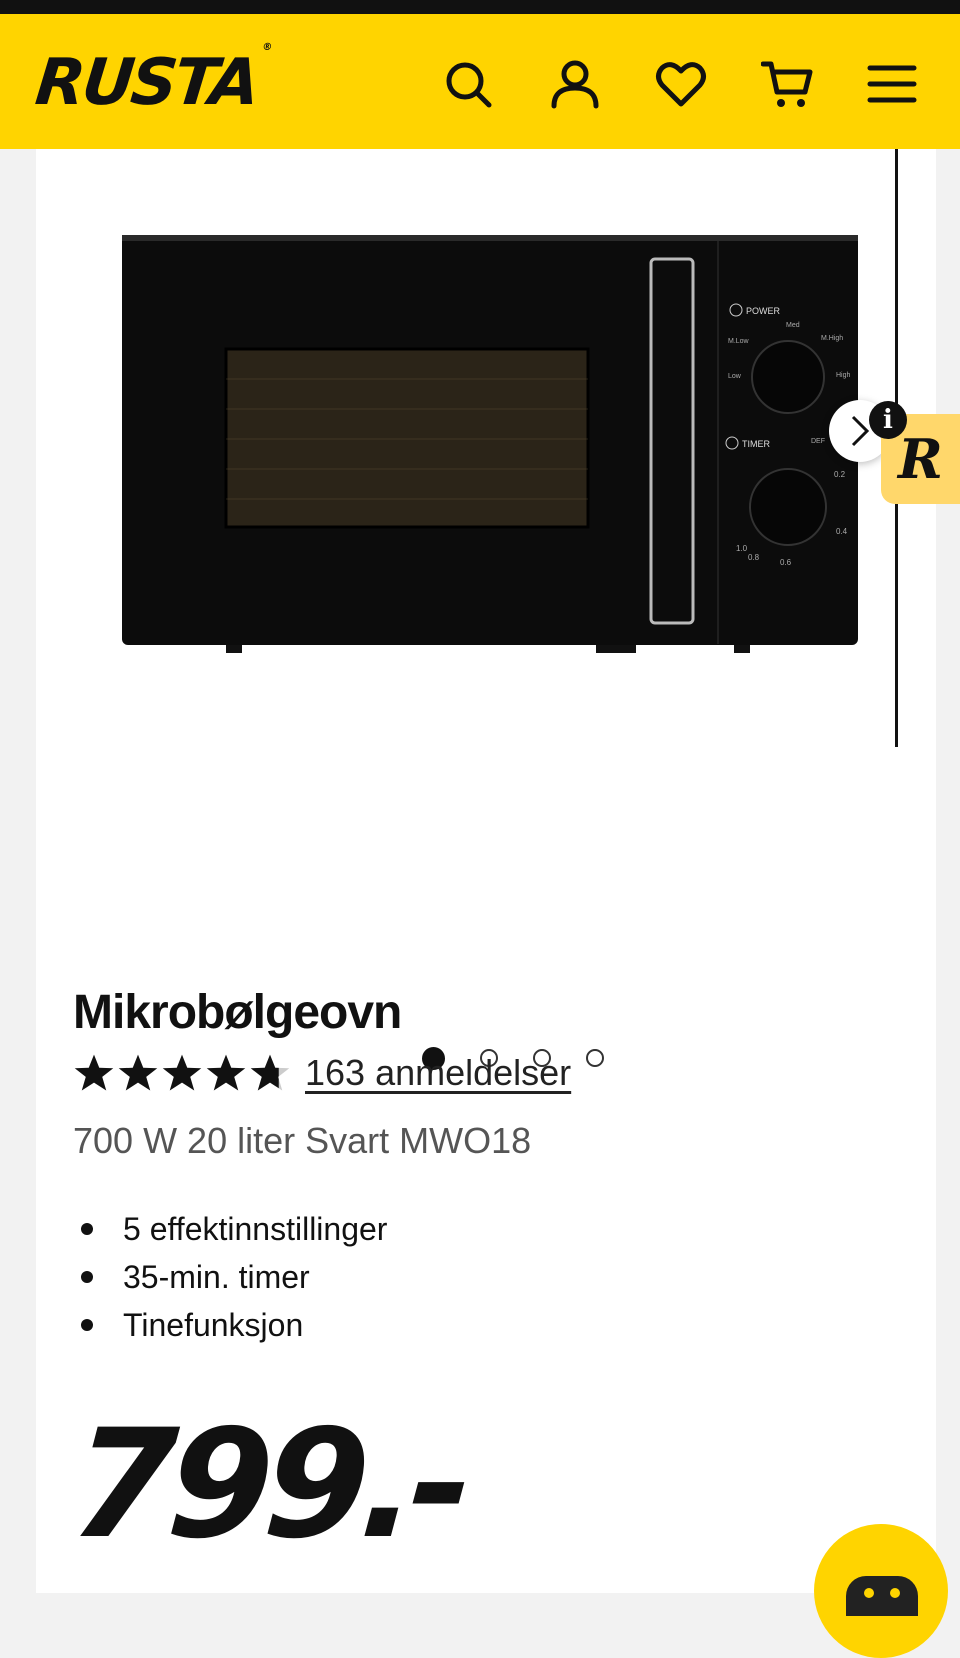  I want to click on timer-knob, so click(788, 507).